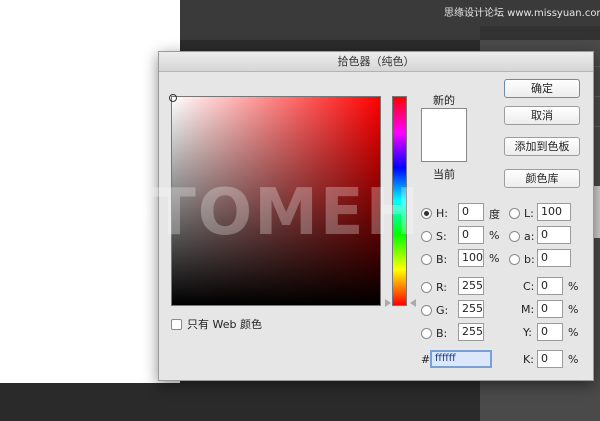  What do you see at coordinates (434, 259) in the screenshot?
I see `brightness-field-row: B:` at bounding box center [434, 259].